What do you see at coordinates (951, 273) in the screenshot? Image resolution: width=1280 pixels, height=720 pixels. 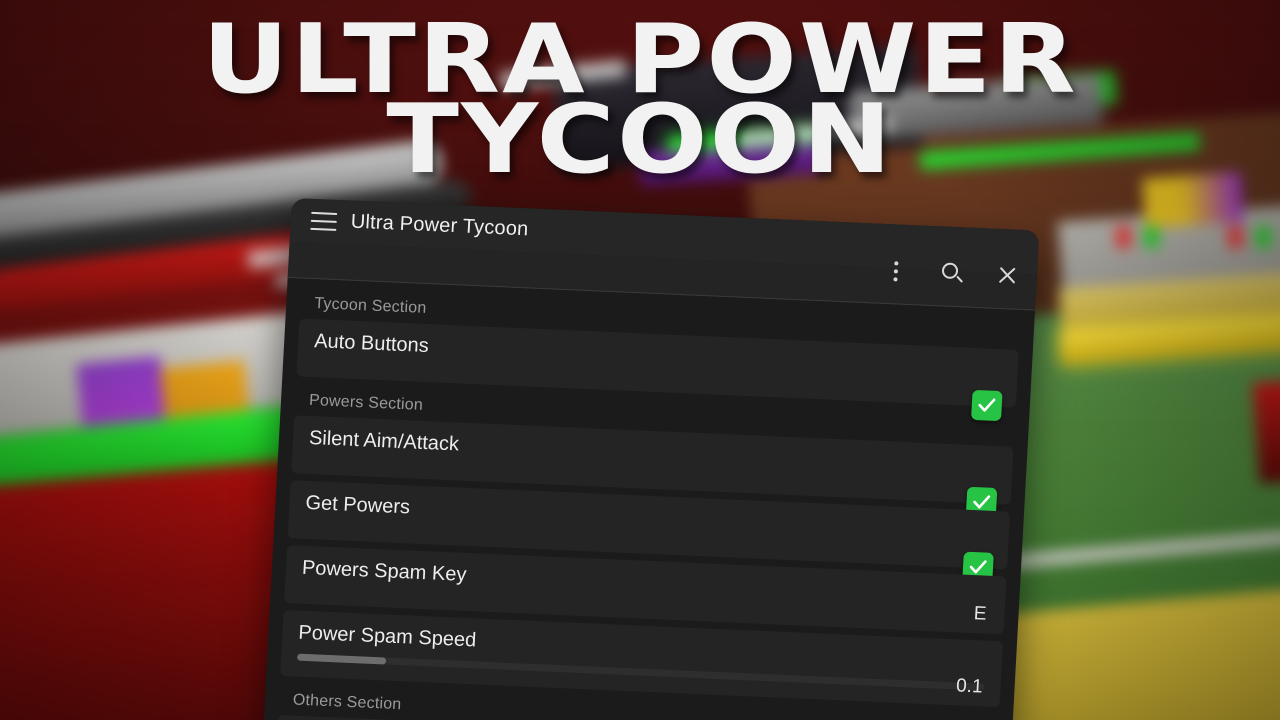 I see `search-icon` at bounding box center [951, 273].